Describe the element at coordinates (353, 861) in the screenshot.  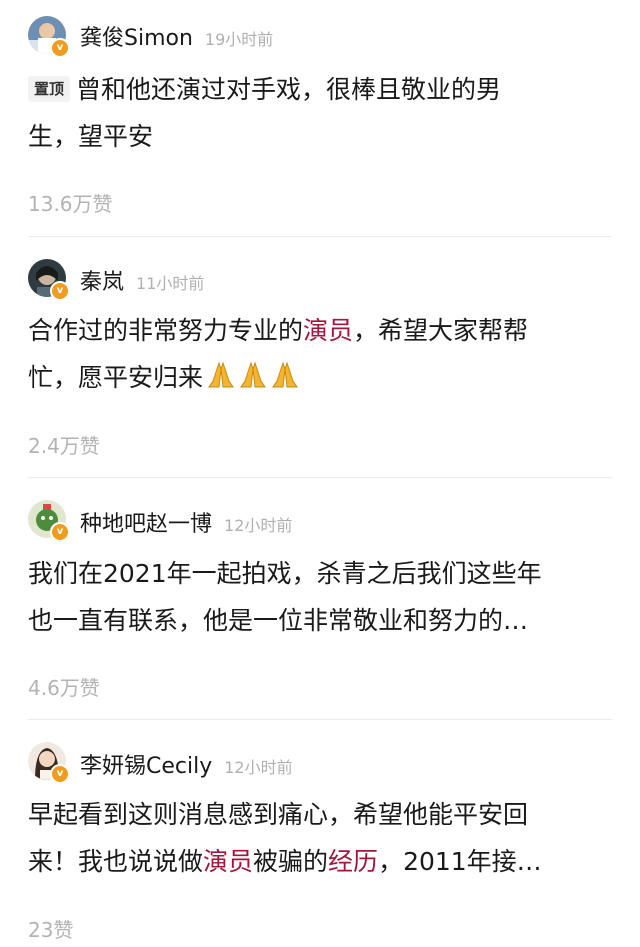
I see `hashtag-link: 经历` at that location.